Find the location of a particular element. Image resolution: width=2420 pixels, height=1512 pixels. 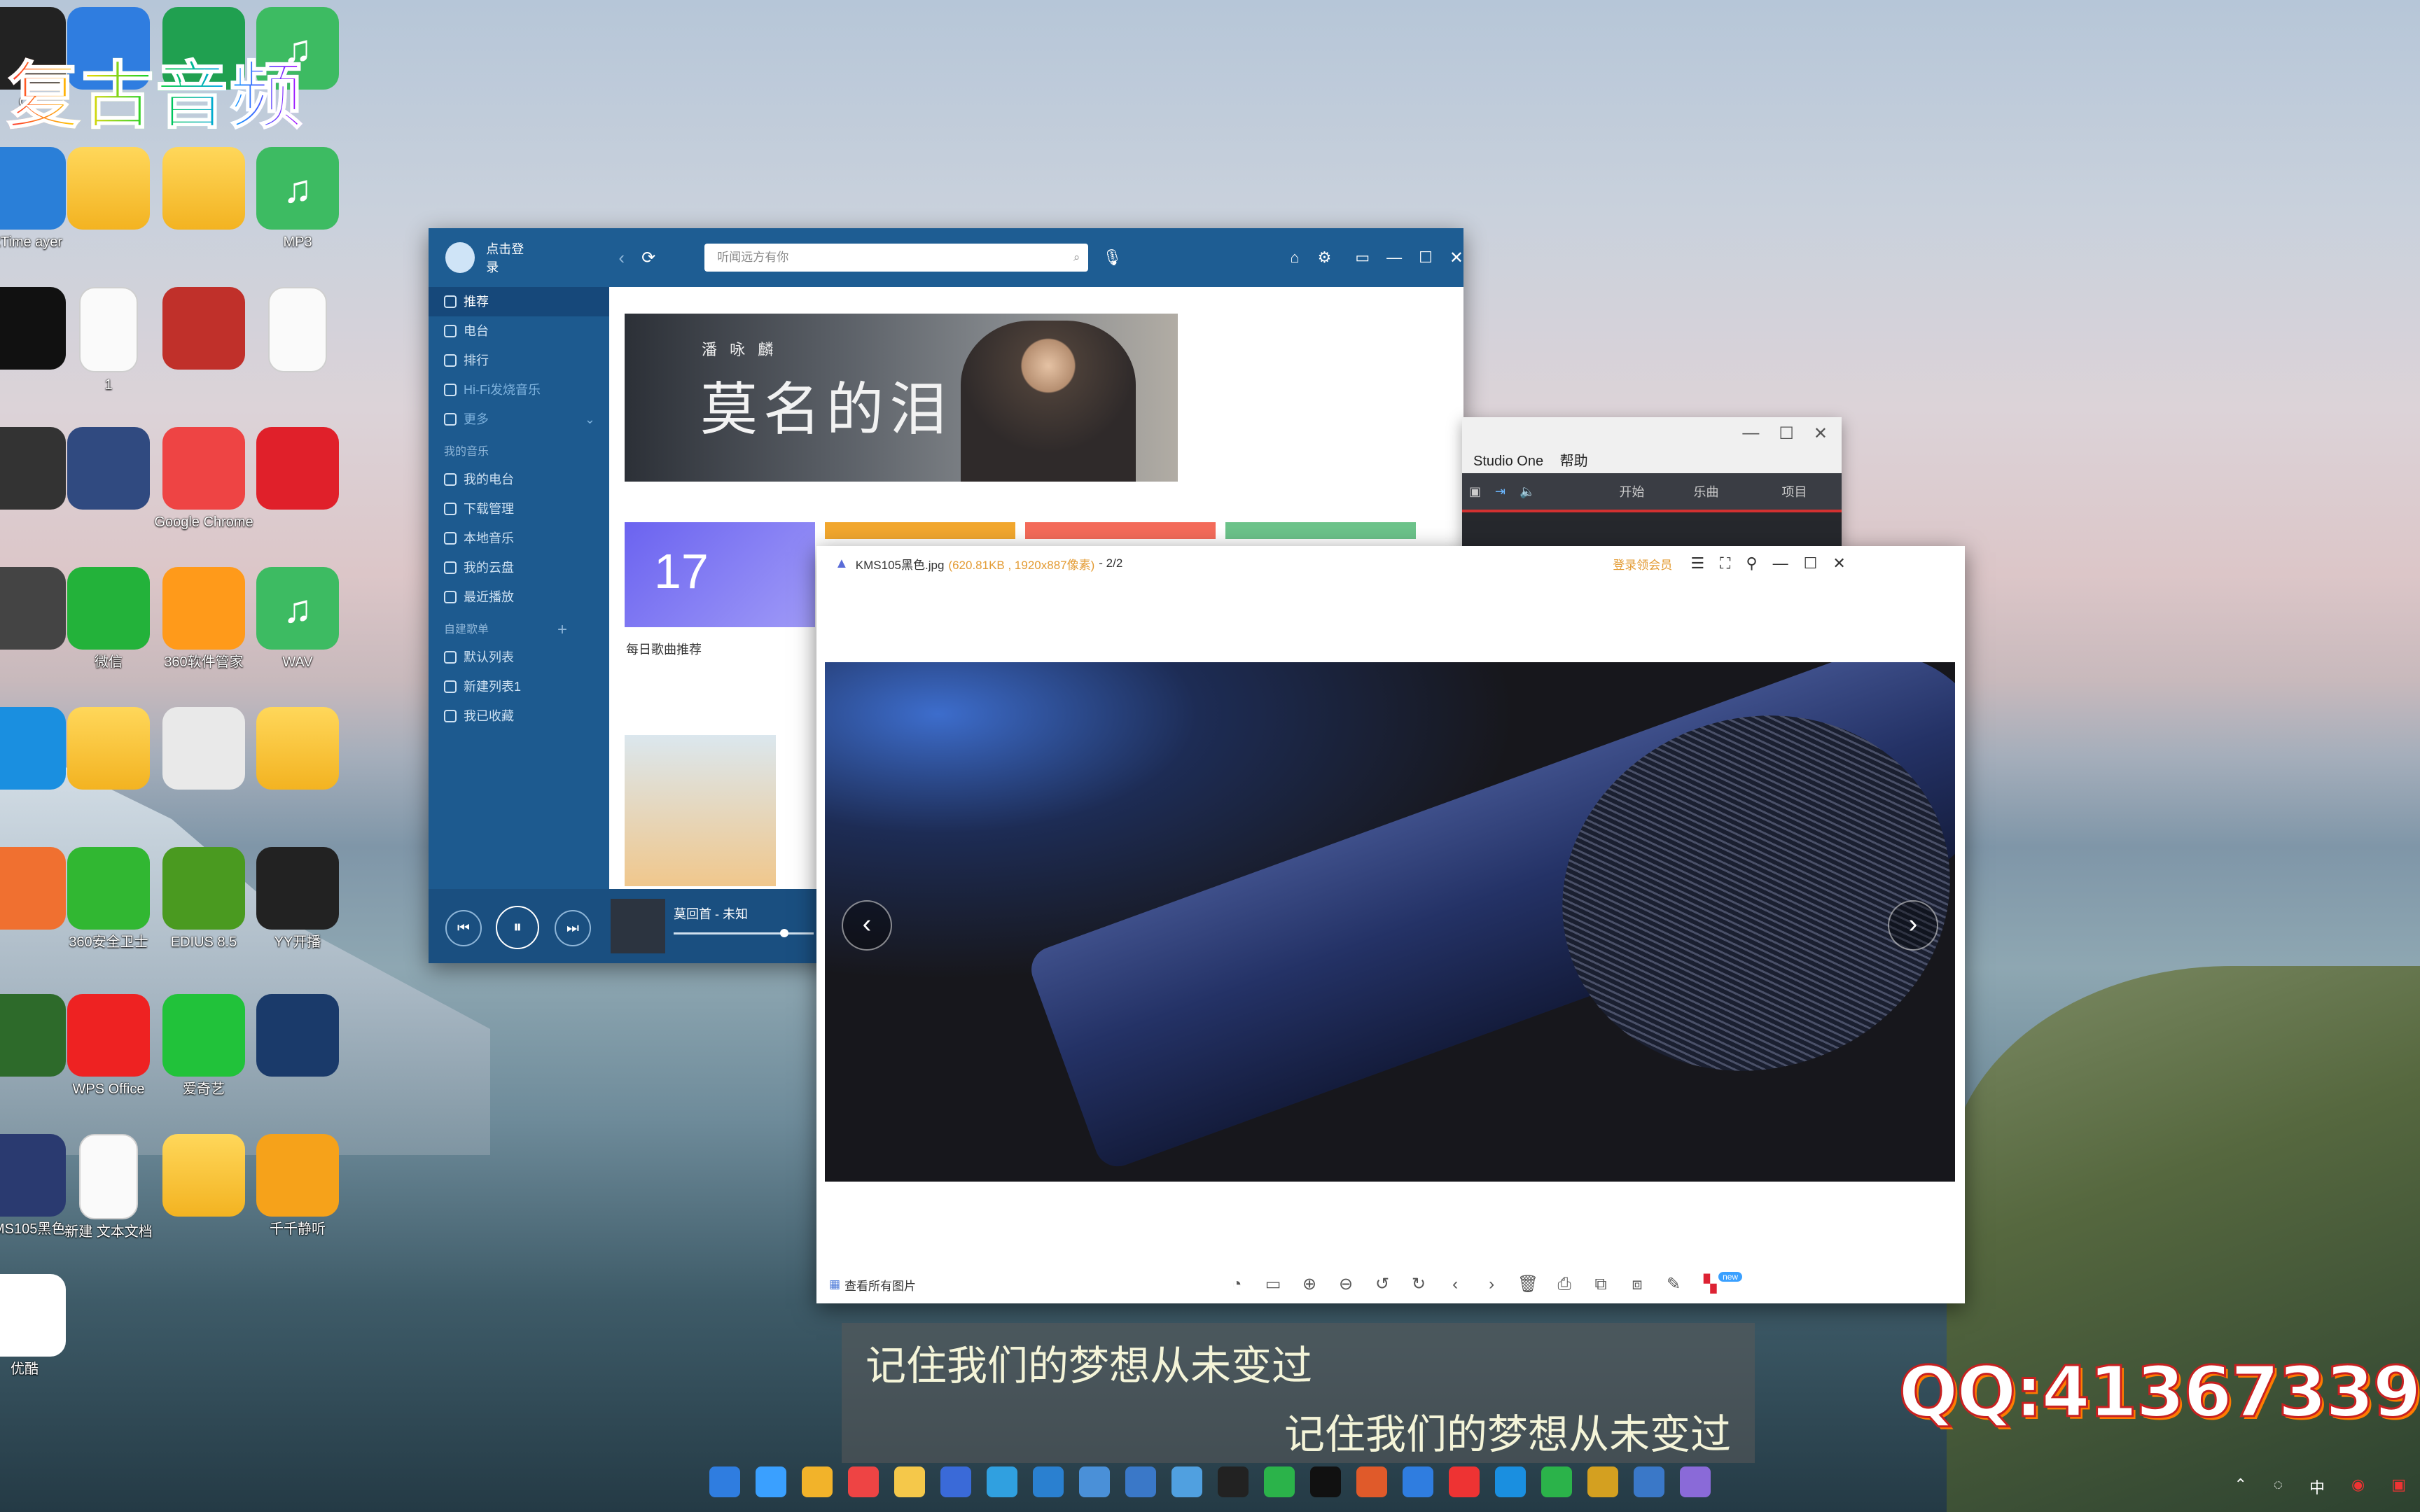

fullscreen-icon: ⛶ is located at coordinates (1725, 563).